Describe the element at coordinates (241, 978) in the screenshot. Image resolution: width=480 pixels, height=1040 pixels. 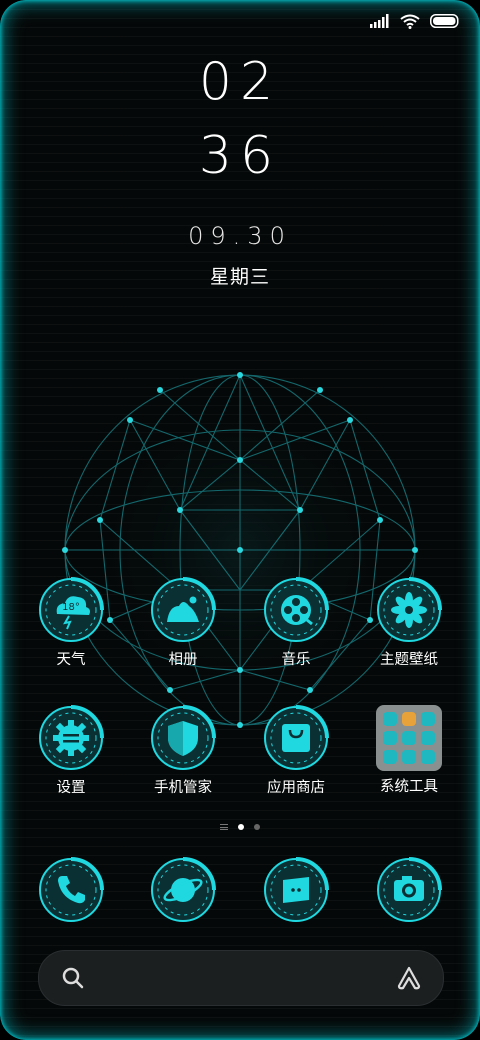
I see `search-bar` at that location.